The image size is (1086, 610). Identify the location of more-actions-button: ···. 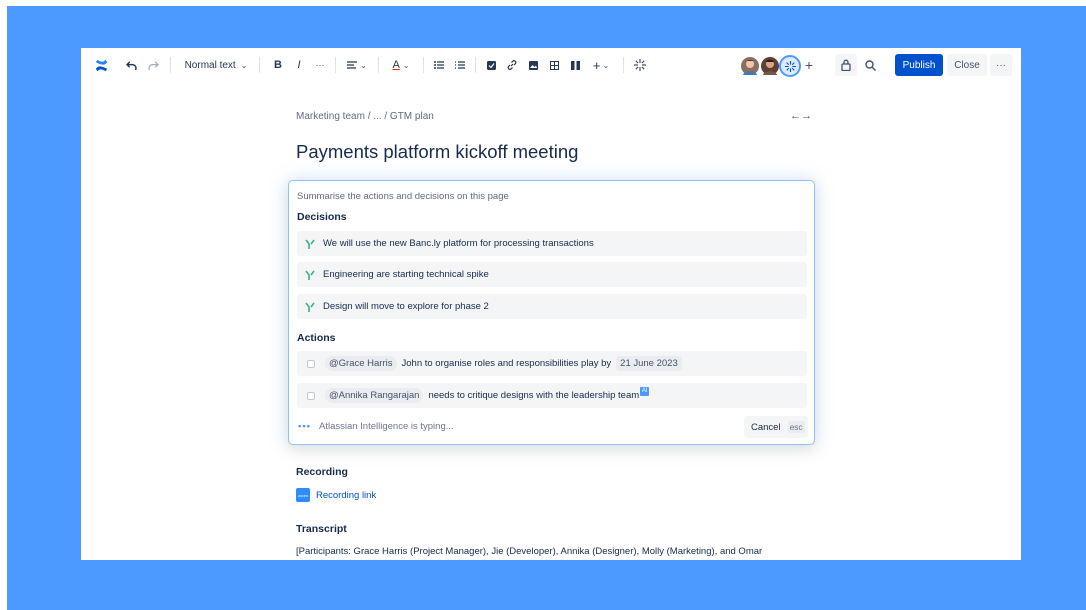
(1001, 65).